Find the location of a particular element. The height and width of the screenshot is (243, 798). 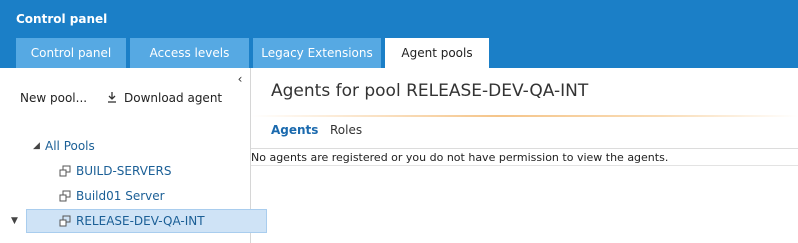

tree-item-label: RELEASE-DEV-QA-INT is located at coordinates (140, 221).